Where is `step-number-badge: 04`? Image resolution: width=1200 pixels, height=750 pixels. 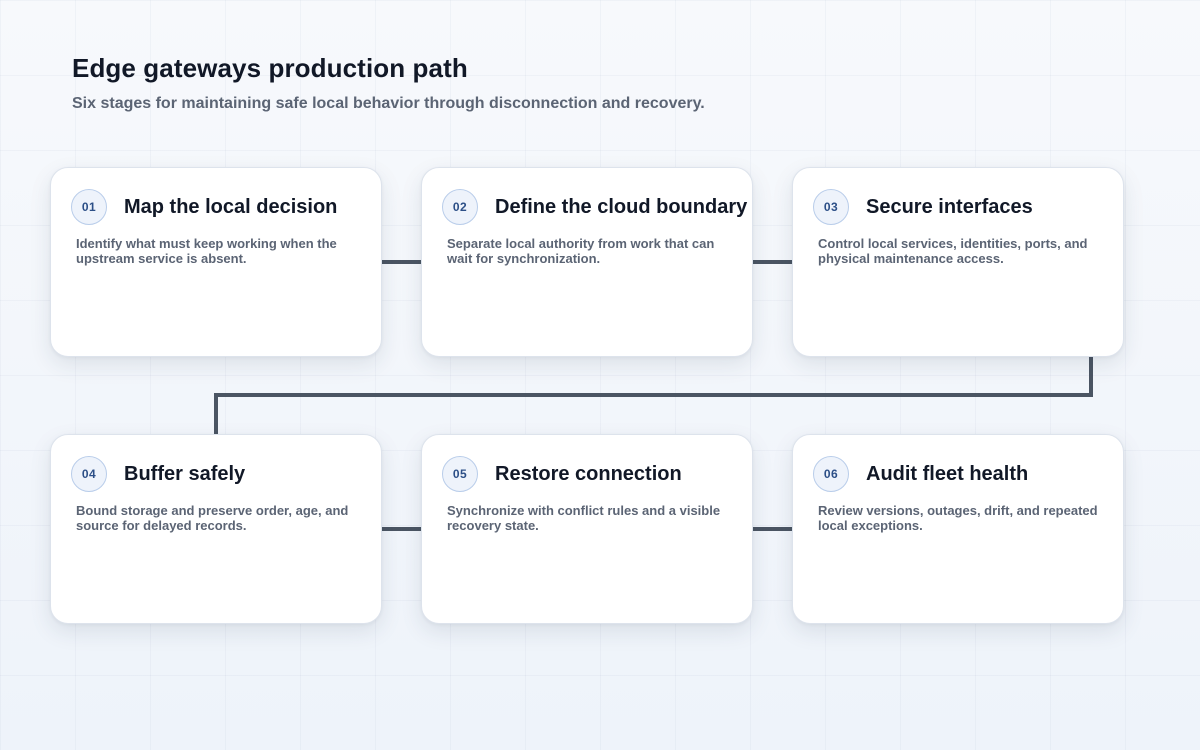 step-number-badge: 04 is located at coordinates (89, 474).